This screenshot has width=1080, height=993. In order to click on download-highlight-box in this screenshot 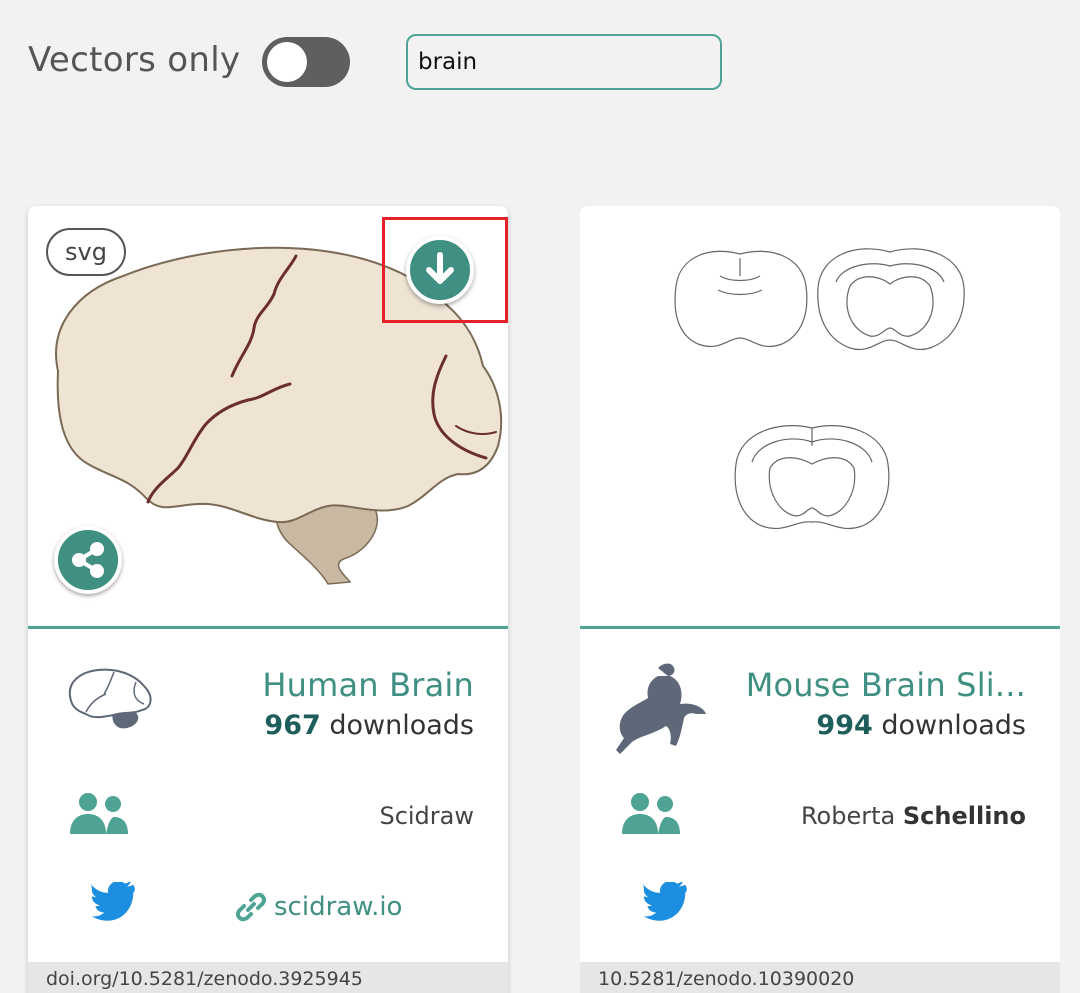, I will do `click(445, 270)`.